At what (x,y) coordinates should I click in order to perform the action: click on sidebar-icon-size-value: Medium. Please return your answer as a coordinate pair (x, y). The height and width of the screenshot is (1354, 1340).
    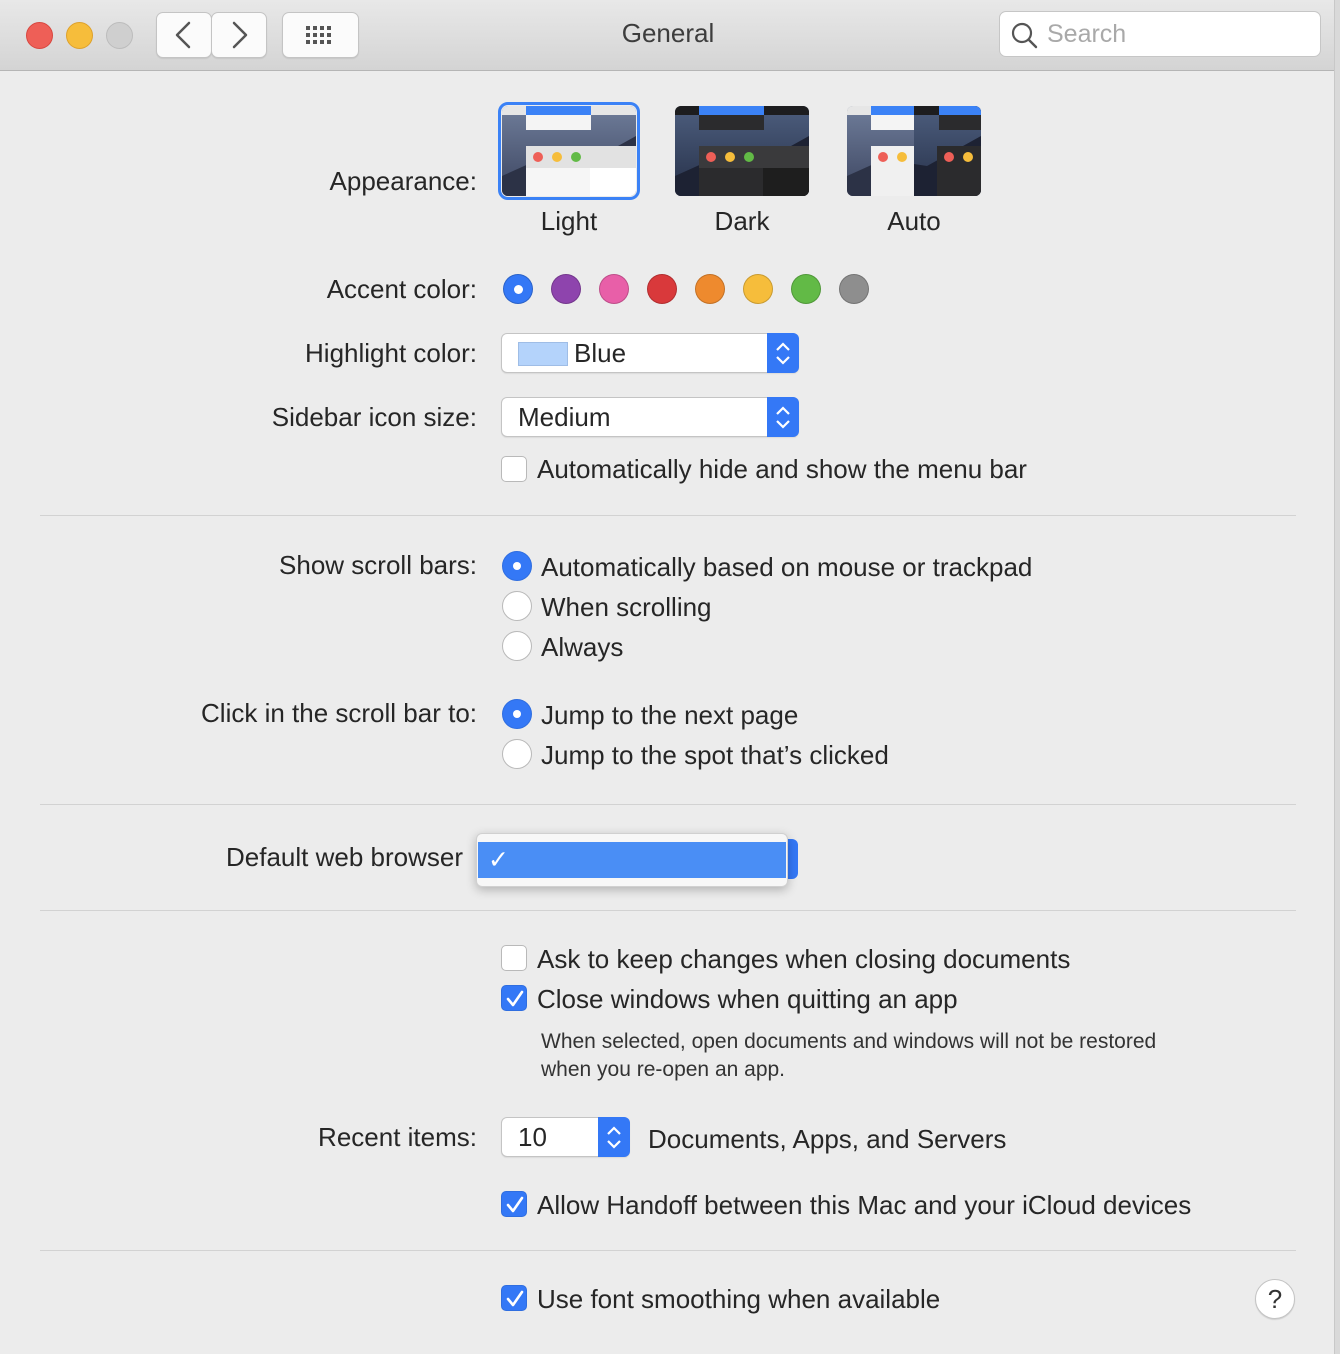
    Looking at the image, I should click on (564, 417).